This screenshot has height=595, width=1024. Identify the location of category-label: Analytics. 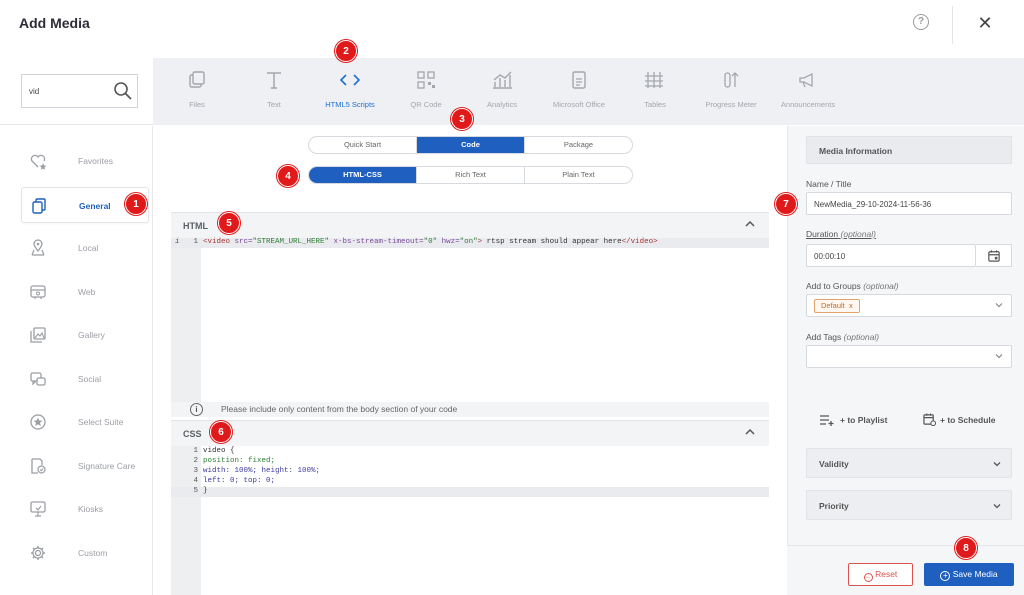
(501, 104).